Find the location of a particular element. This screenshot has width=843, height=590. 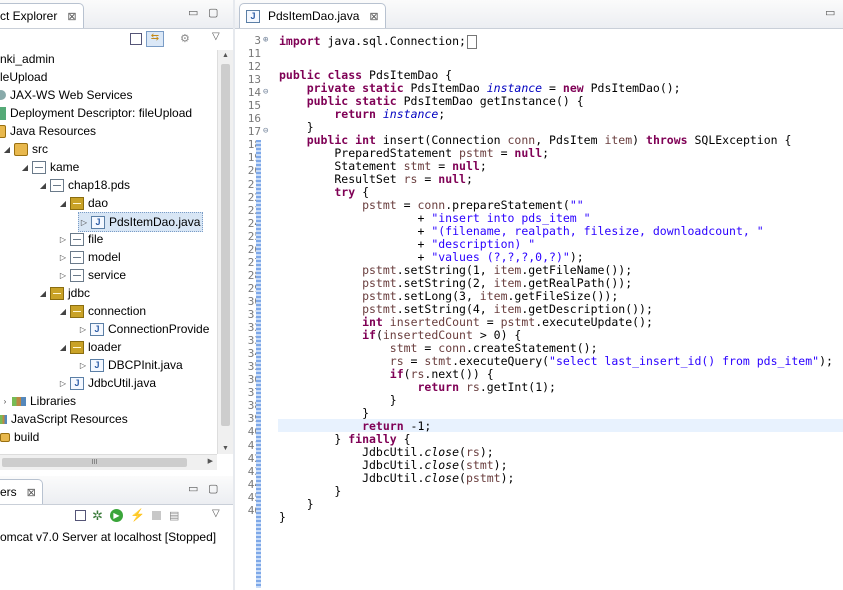

tree-item-fileupload: leUpload is located at coordinates (23, 77).